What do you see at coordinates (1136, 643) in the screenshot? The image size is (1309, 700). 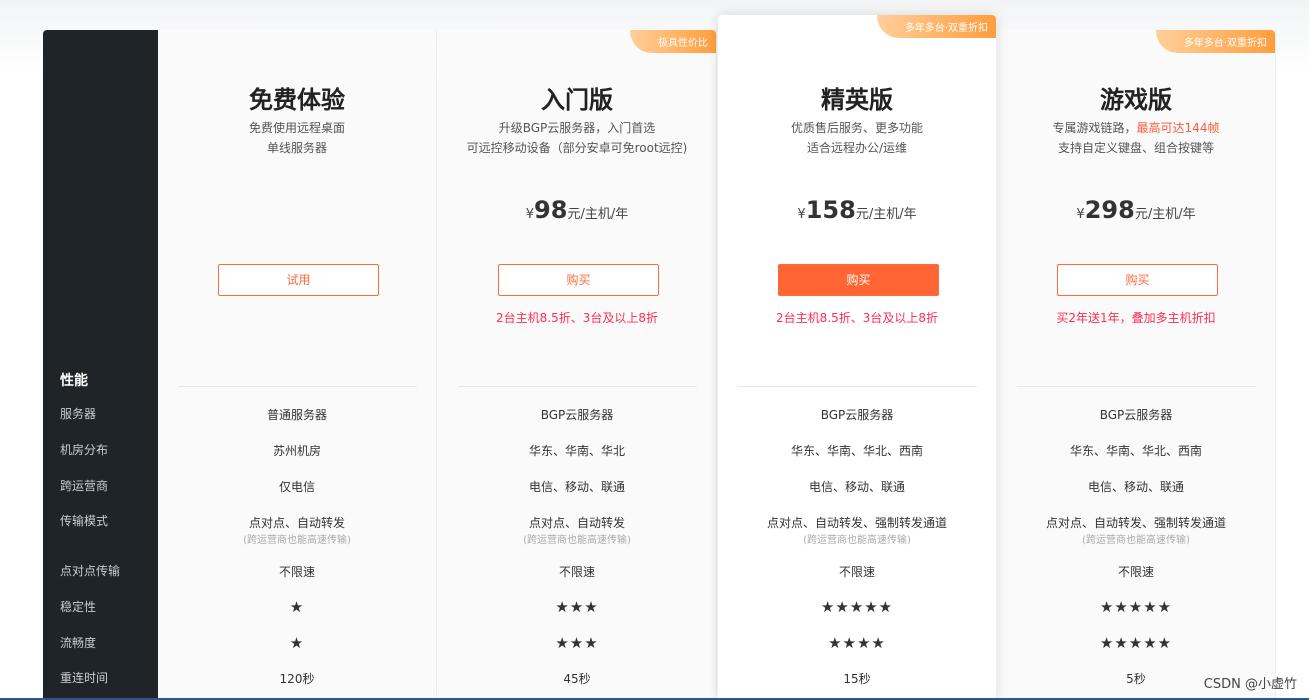 I see `smoothness-stars: ★★★★★` at bounding box center [1136, 643].